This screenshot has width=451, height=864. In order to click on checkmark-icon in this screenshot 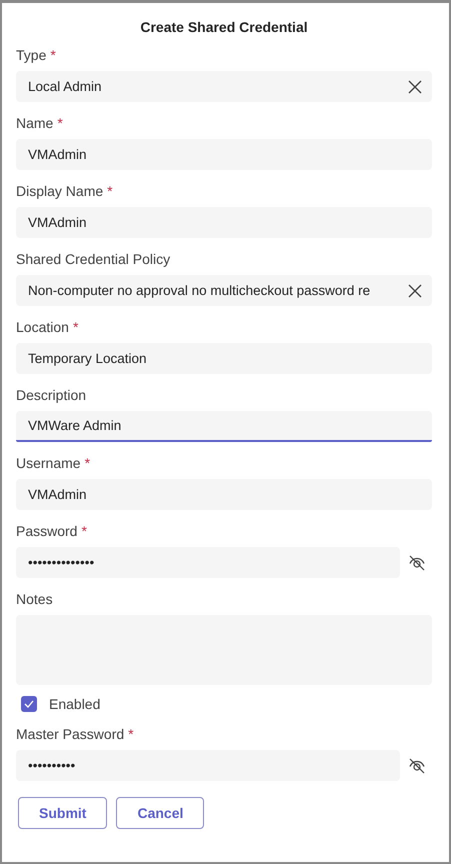, I will do `click(29, 704)`.